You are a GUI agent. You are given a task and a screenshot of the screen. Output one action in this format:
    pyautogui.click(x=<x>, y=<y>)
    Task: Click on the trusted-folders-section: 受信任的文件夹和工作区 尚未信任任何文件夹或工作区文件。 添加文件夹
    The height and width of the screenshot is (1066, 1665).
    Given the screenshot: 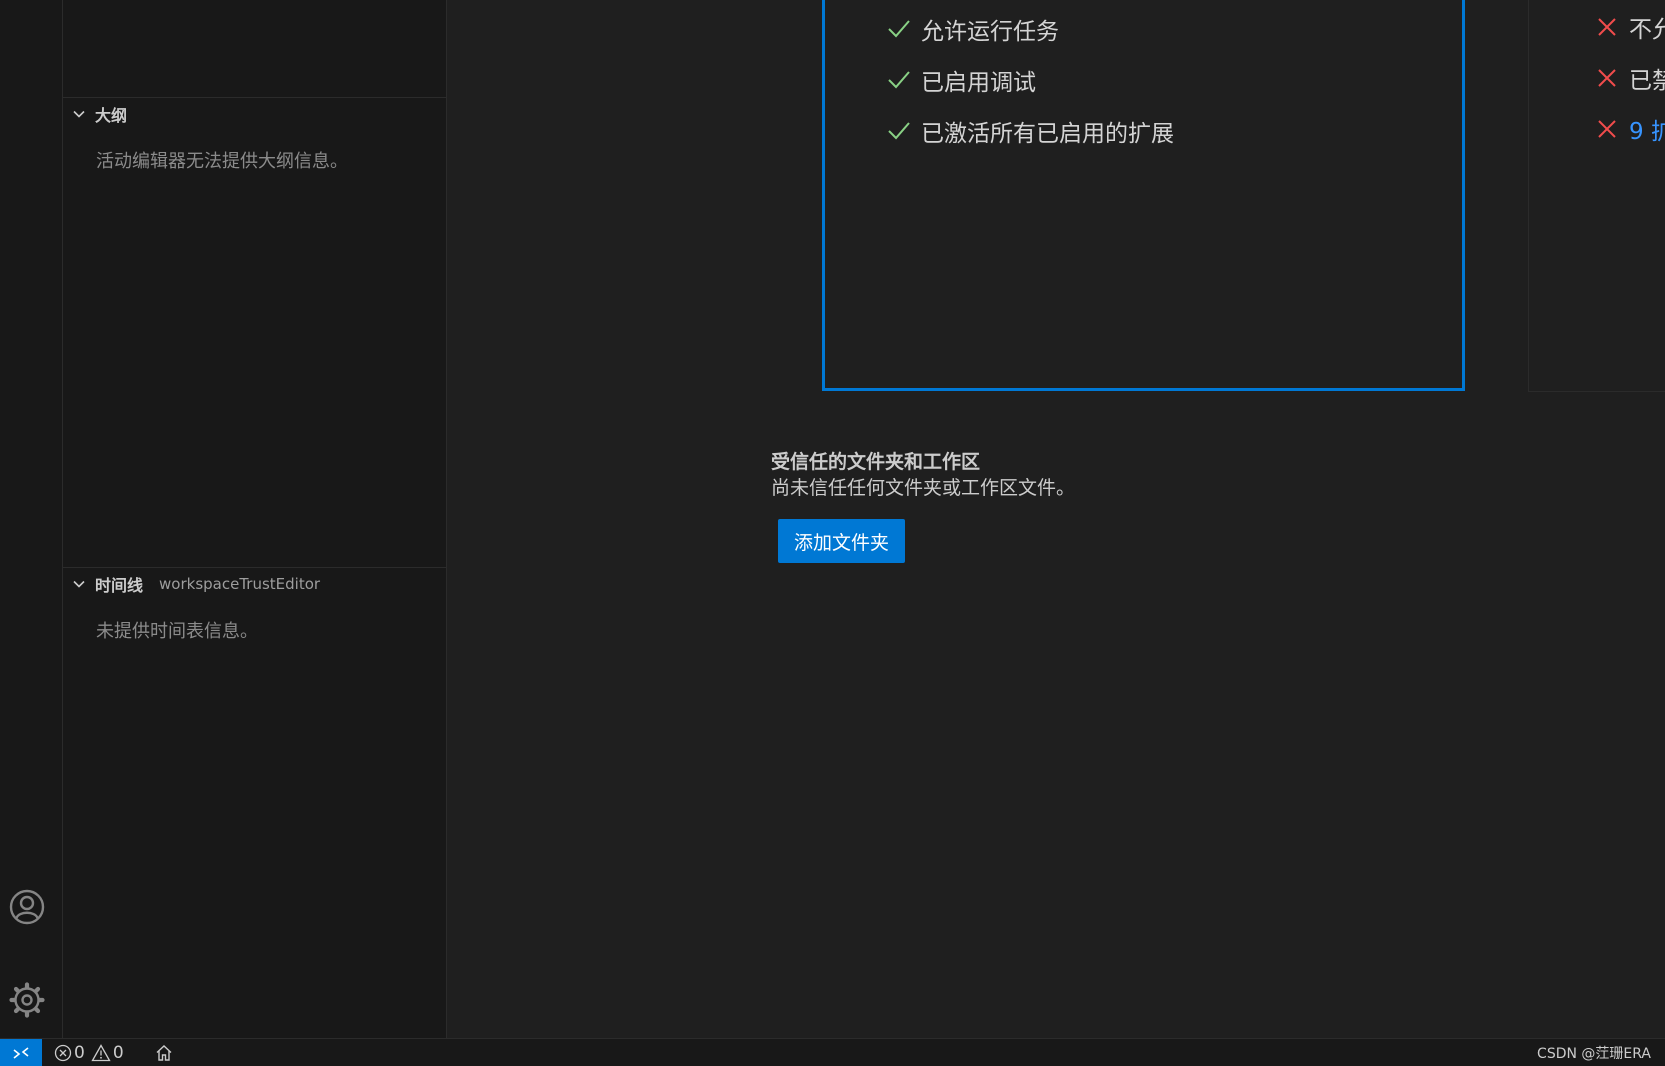 What is the action you would take?
    pyautogui.click(x=923, y=506)
    